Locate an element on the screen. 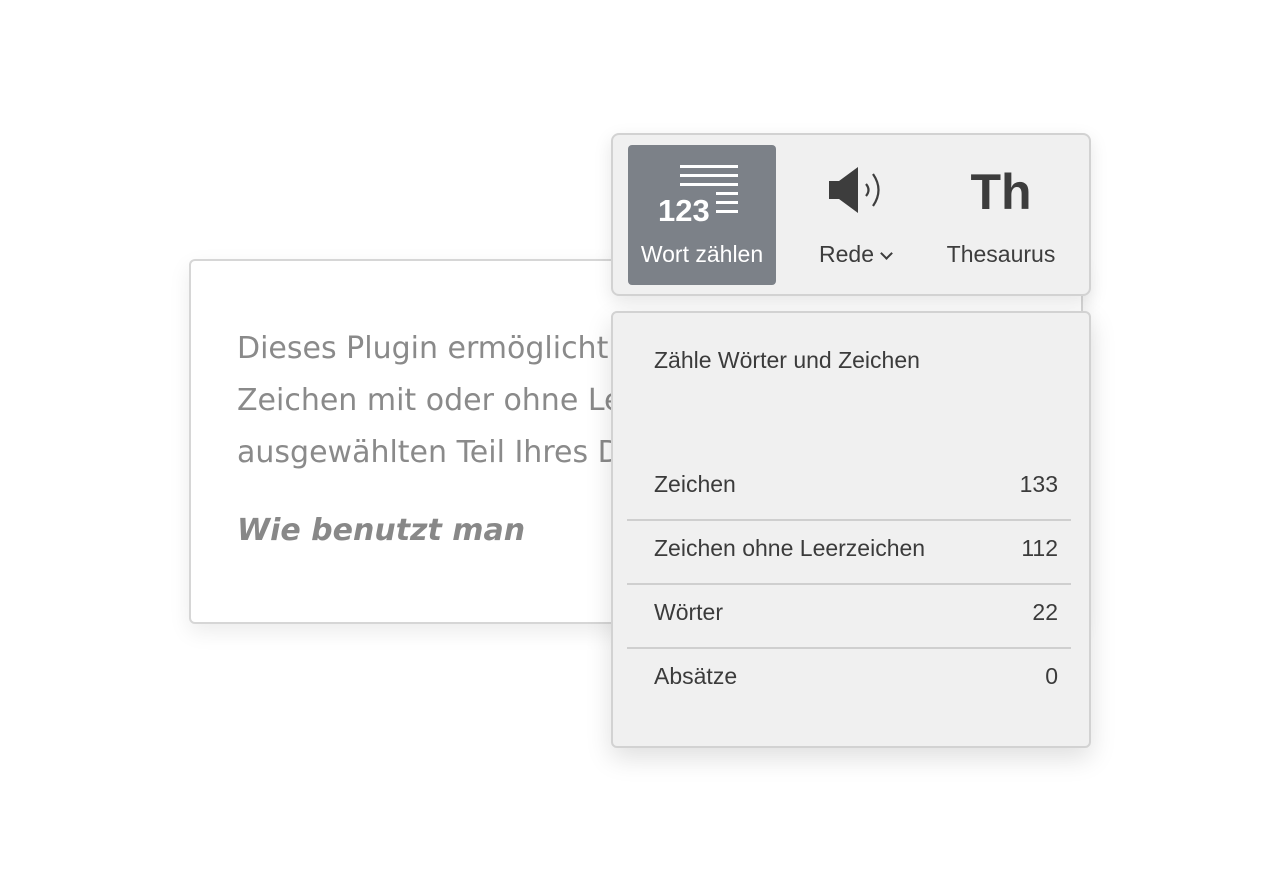 The width and height of the screenshot is (1280, 880). stat-value: 0 is located at coordinates (1051, 676).